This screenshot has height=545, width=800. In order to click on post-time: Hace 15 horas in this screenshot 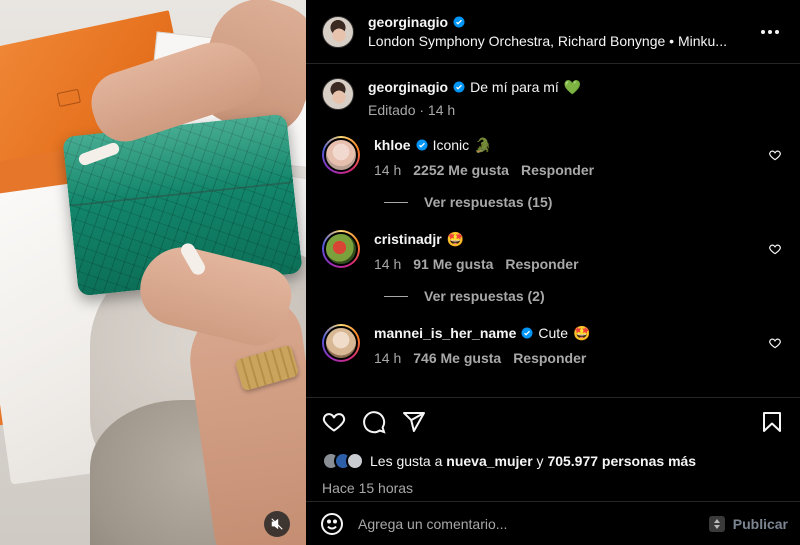, I will do `click(554, 488)`.